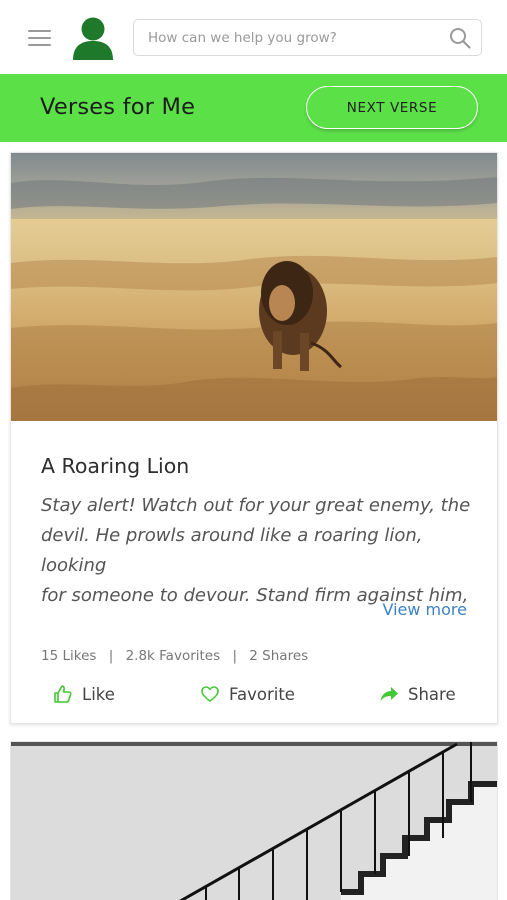 This screenshot has width=507, height=900. What do you see at coordinates (460, 38) in the screenshot?
I see `search-icon` at bounding box center [460, 38].